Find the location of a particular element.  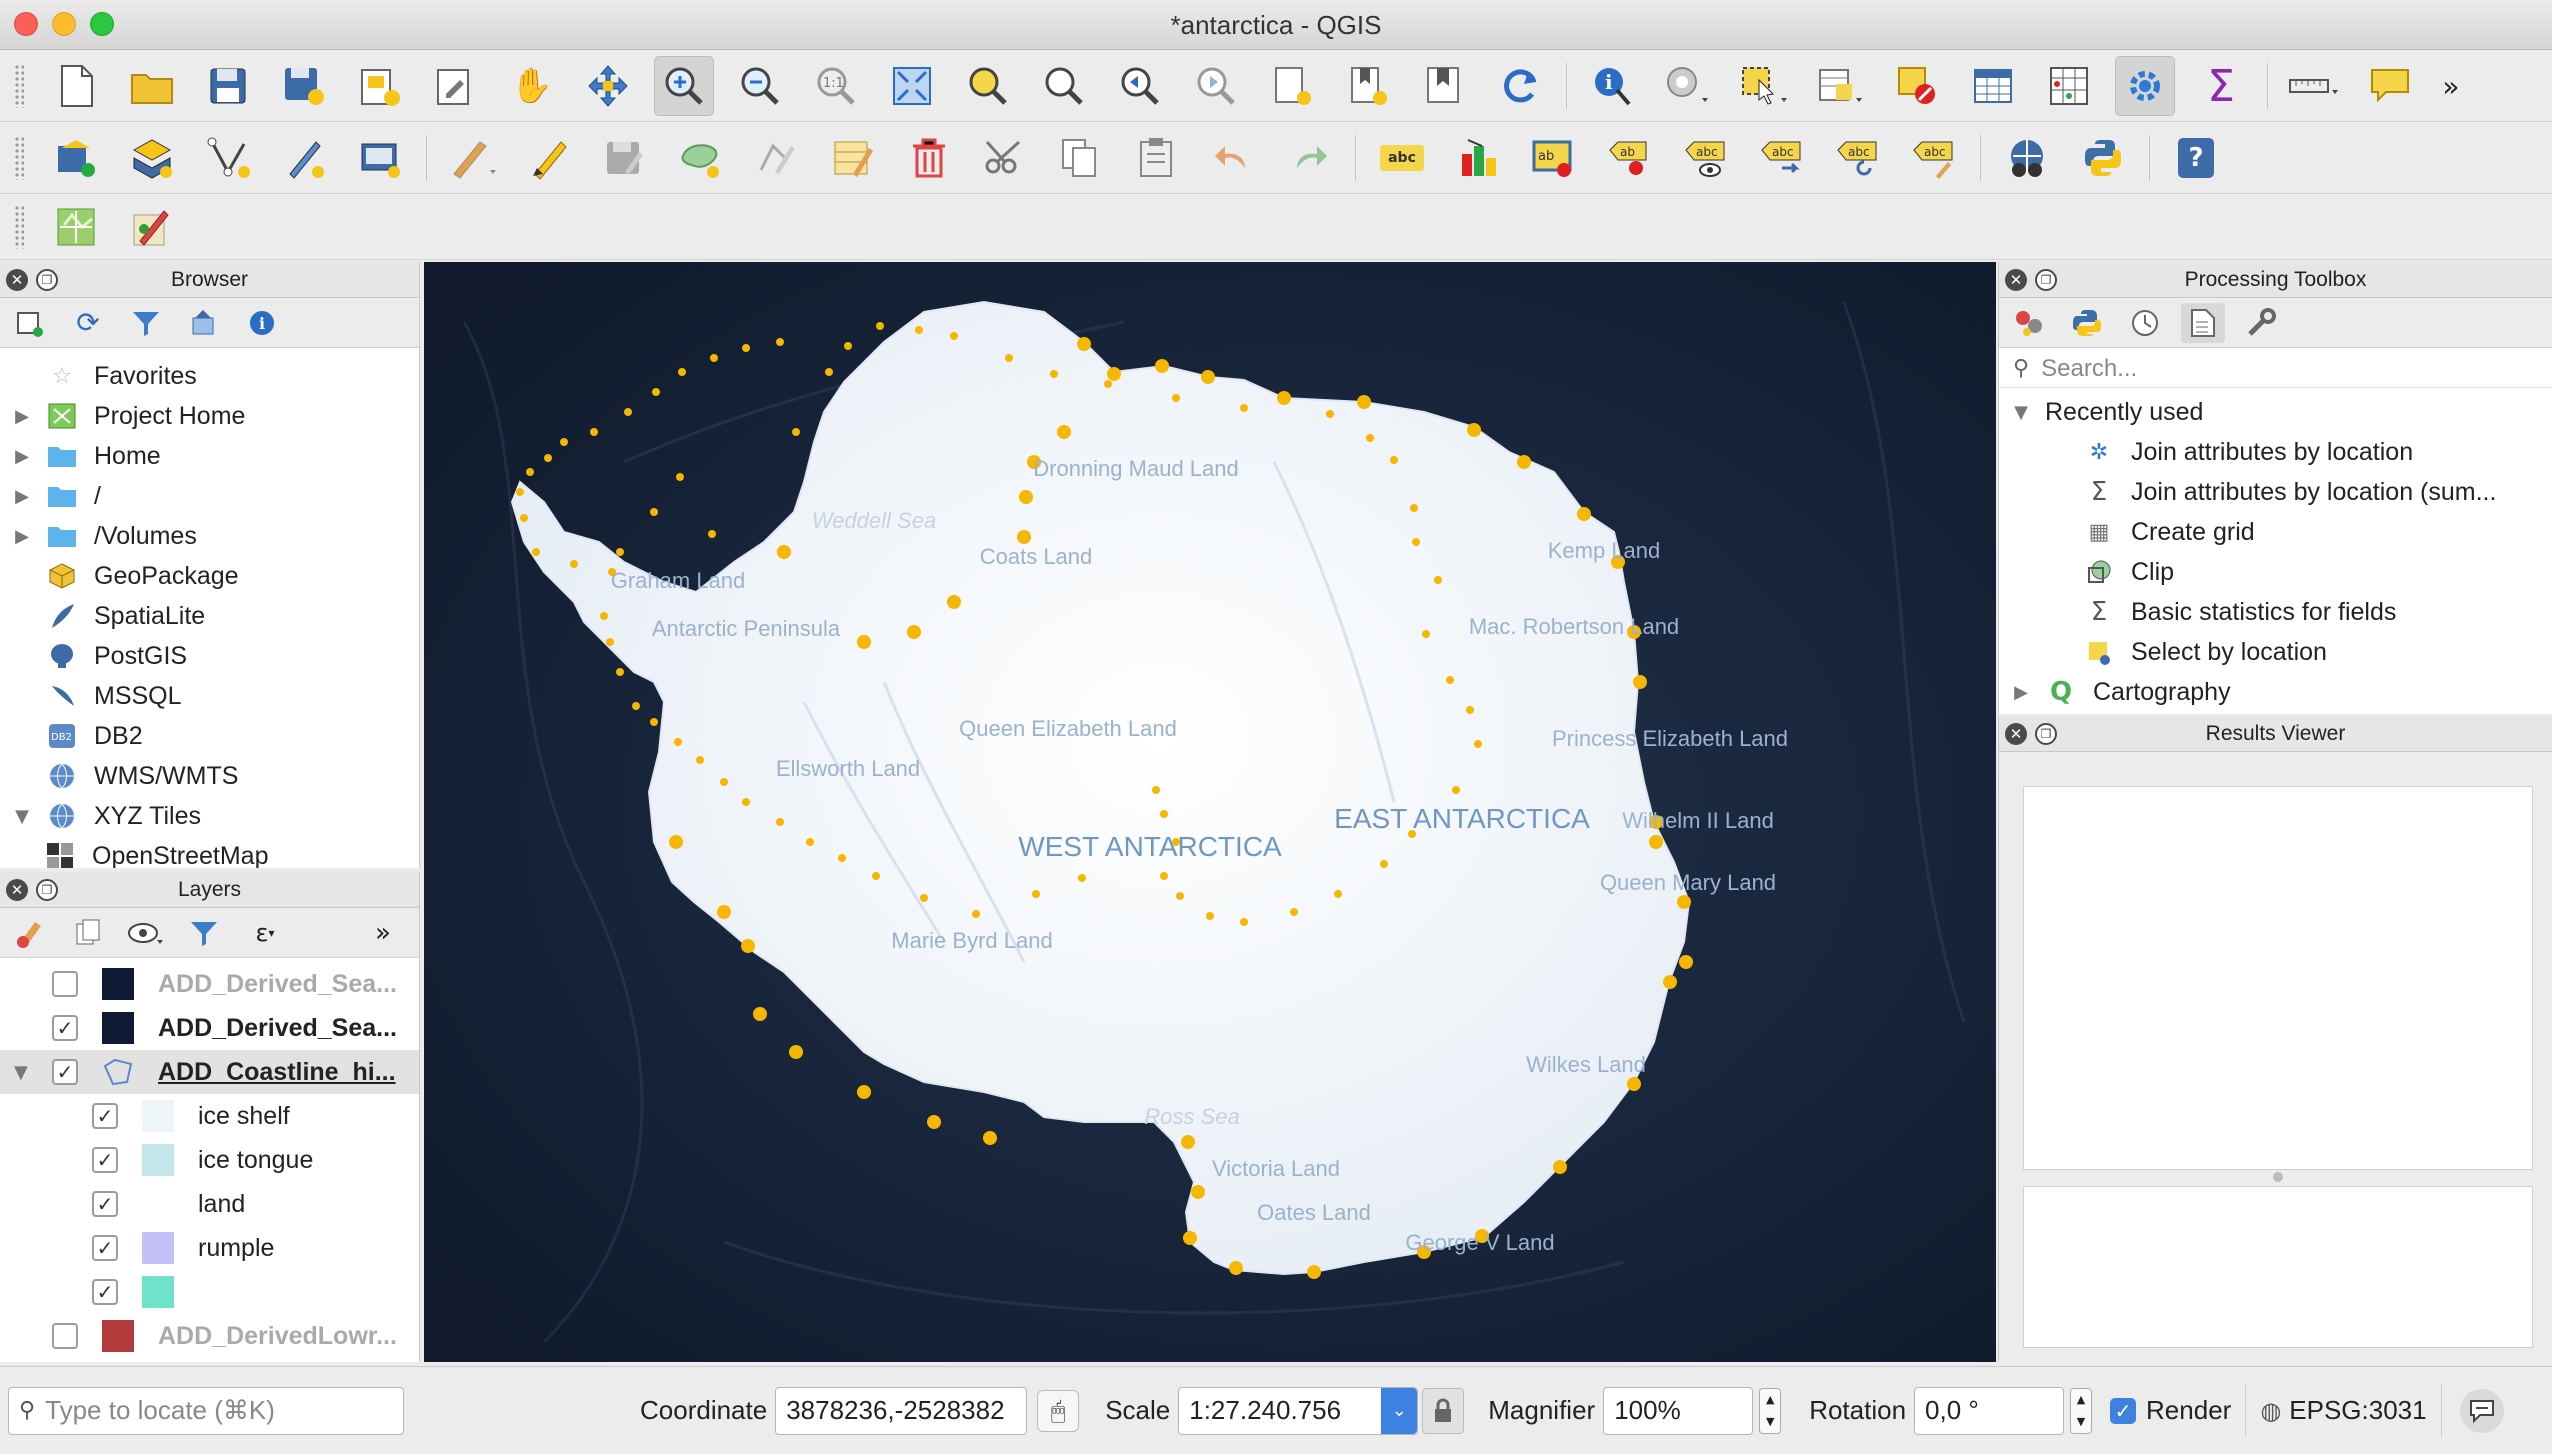

magnifier-field: 100% is located at coordinates (1678, 1410).